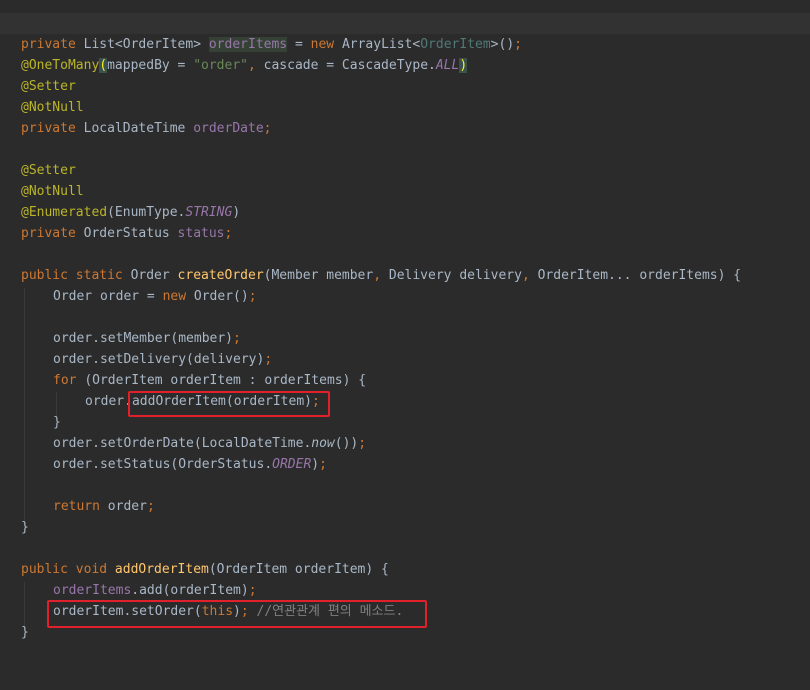  What do you see at coordinates (24, 406) in the screenshot?
I see `indent-guide` at bounding box center [24, 406].